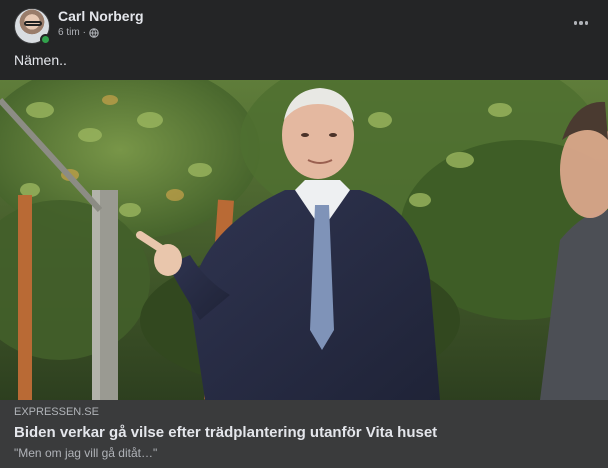 Image resolution: width=608 pixels, height=468 pixels. What do you see at coordinates (86, 453) in the screenshot?
I see `link-subtitle: "Men om jag vill gå ditåt…"` at bounding box center [86, 453].